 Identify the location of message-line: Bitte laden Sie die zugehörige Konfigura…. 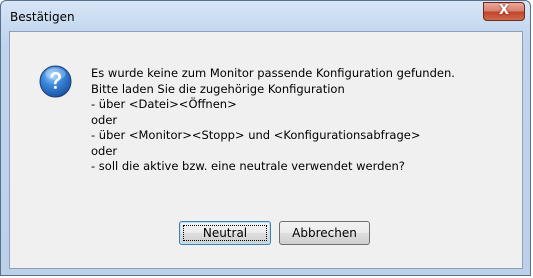
(218, 88).